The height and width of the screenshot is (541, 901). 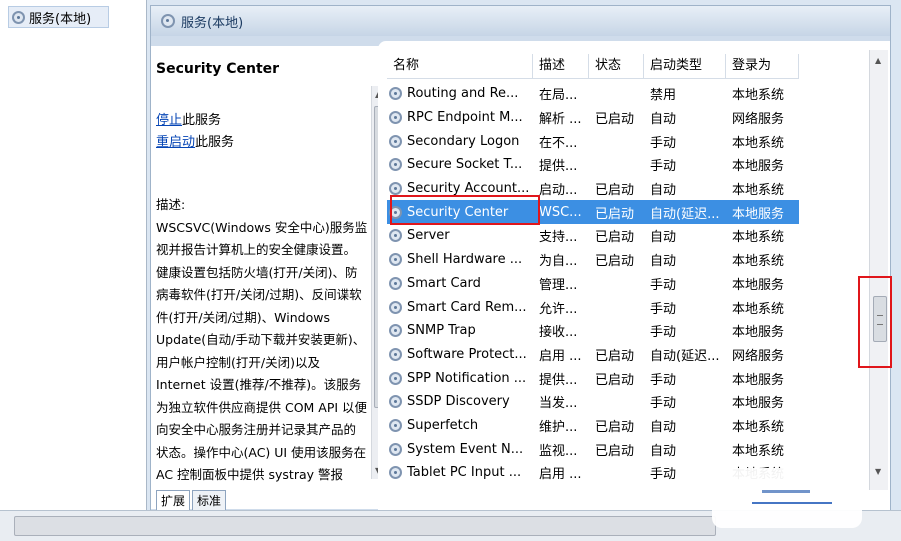 What do you see at coordinates (758, 191) in the screenshot?
I see `service-log-on-as-cell-text: 本地系统` at bounding box center [758, 191].